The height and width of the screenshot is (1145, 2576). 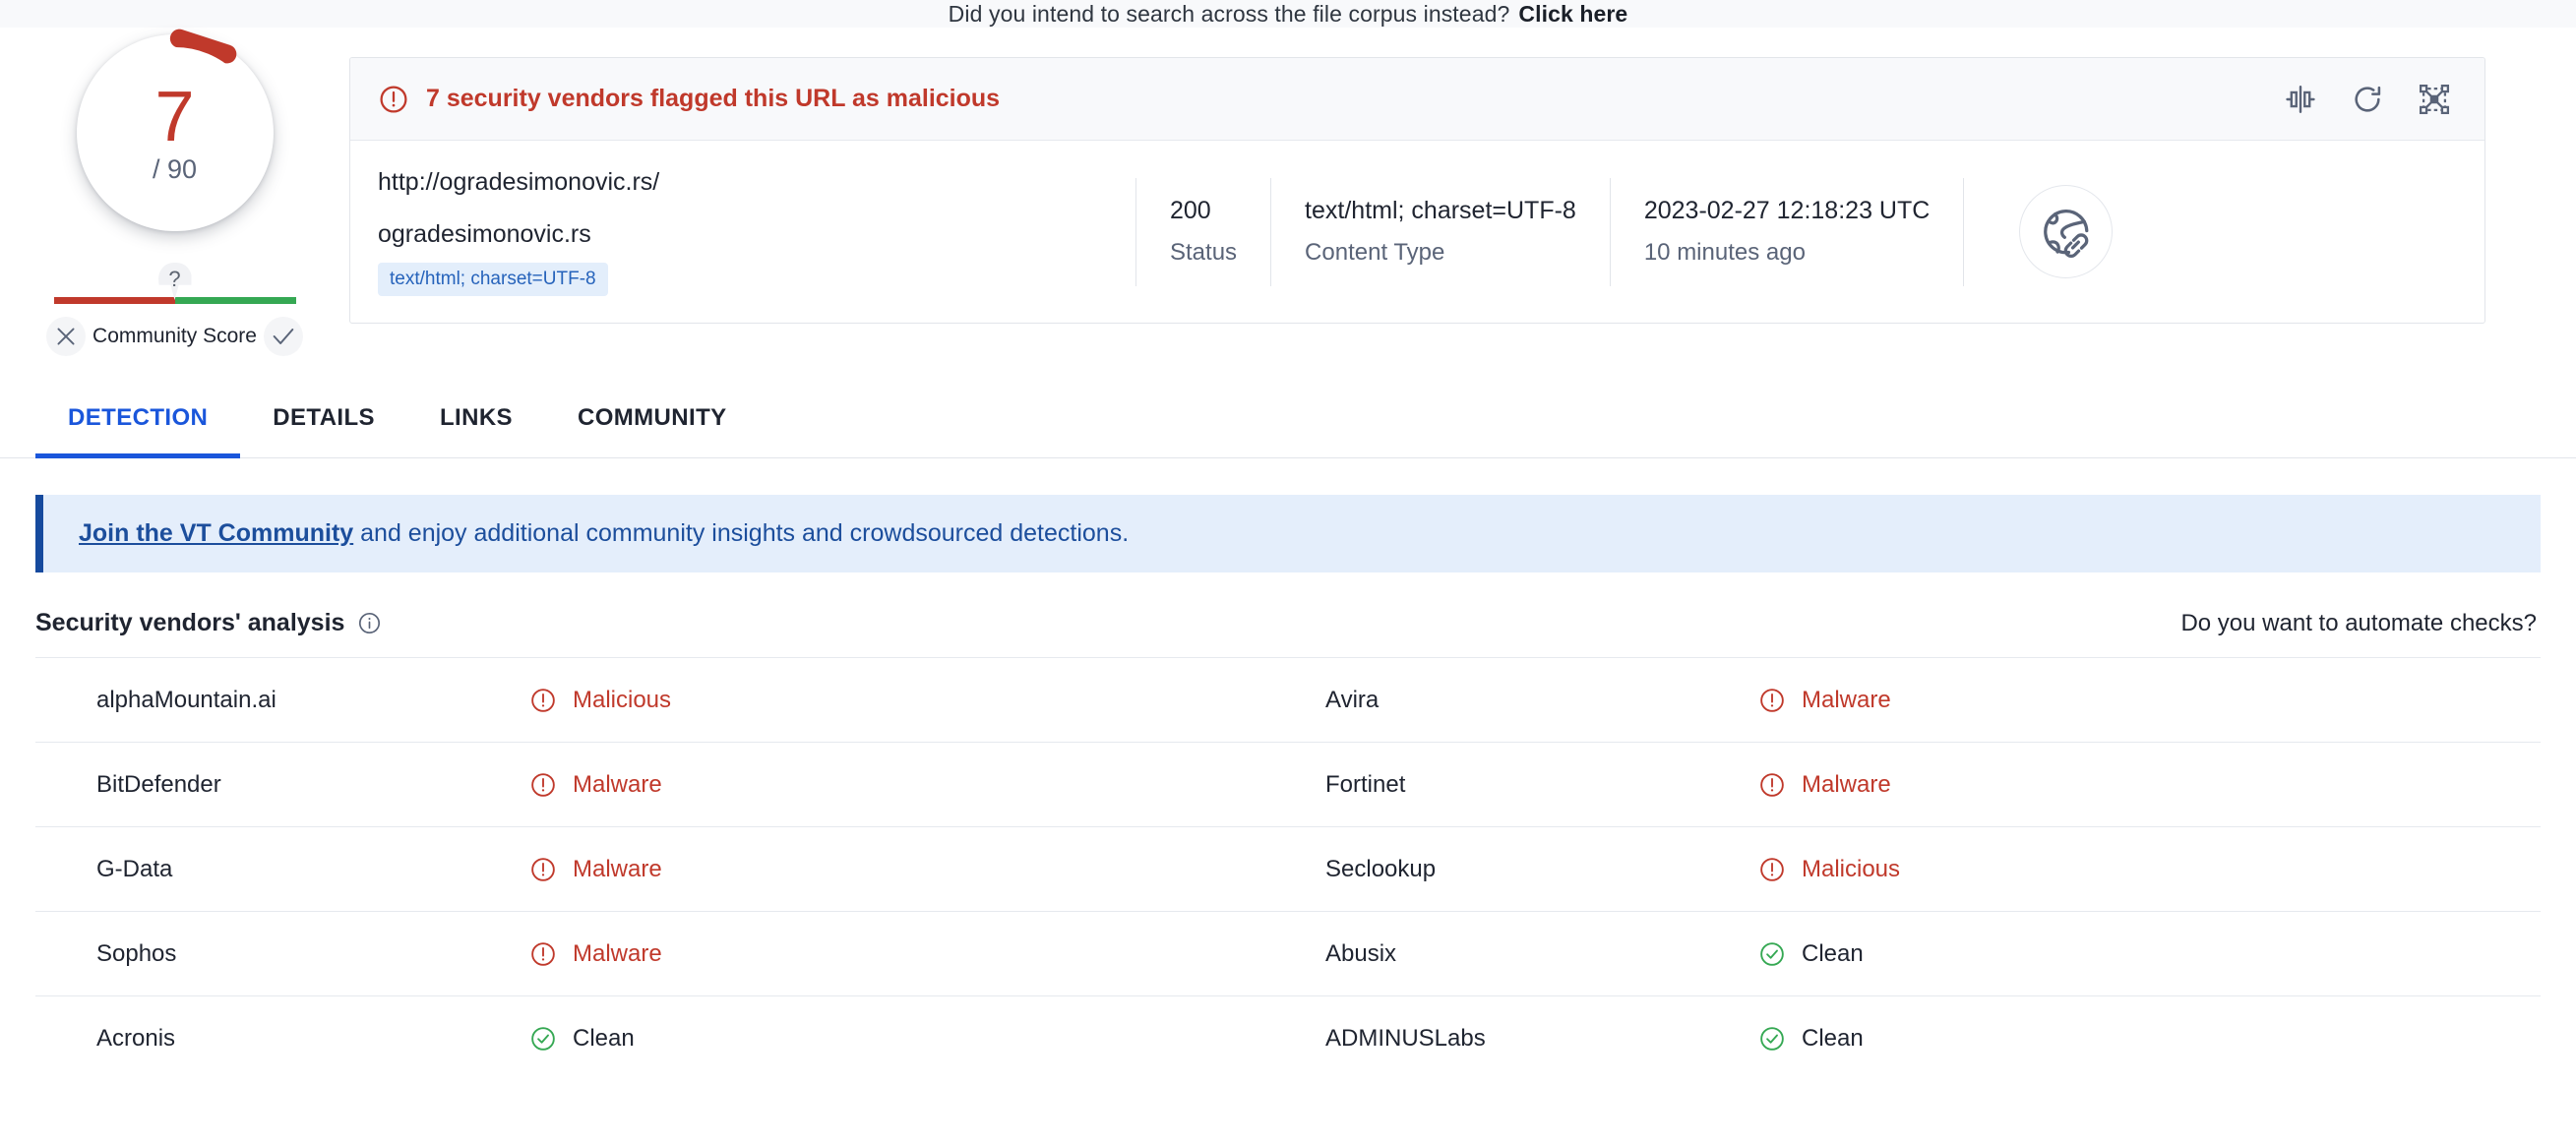 I want to click on community-score-upvote-button, so click(x=284, y=336).